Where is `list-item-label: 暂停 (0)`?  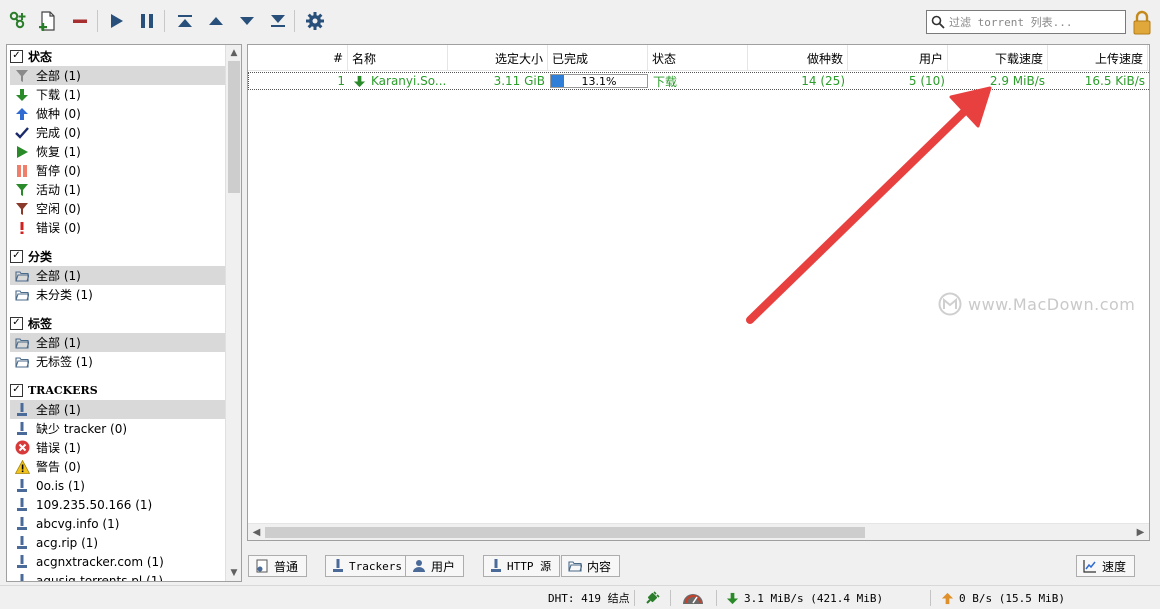 list-item-label: 暂停 (0) is located at coordinates (58, 171).